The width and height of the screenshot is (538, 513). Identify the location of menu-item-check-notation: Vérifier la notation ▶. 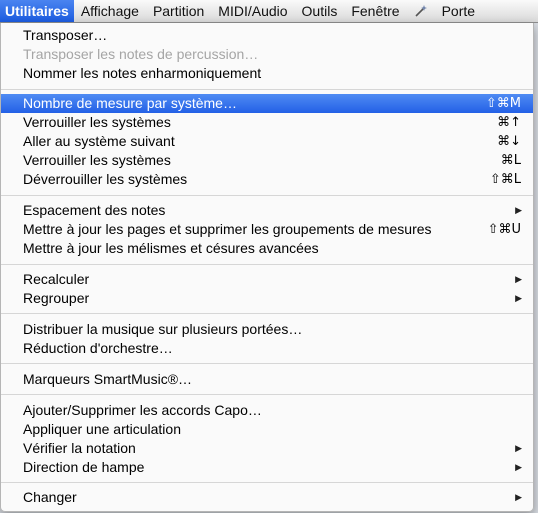
(267, 448).